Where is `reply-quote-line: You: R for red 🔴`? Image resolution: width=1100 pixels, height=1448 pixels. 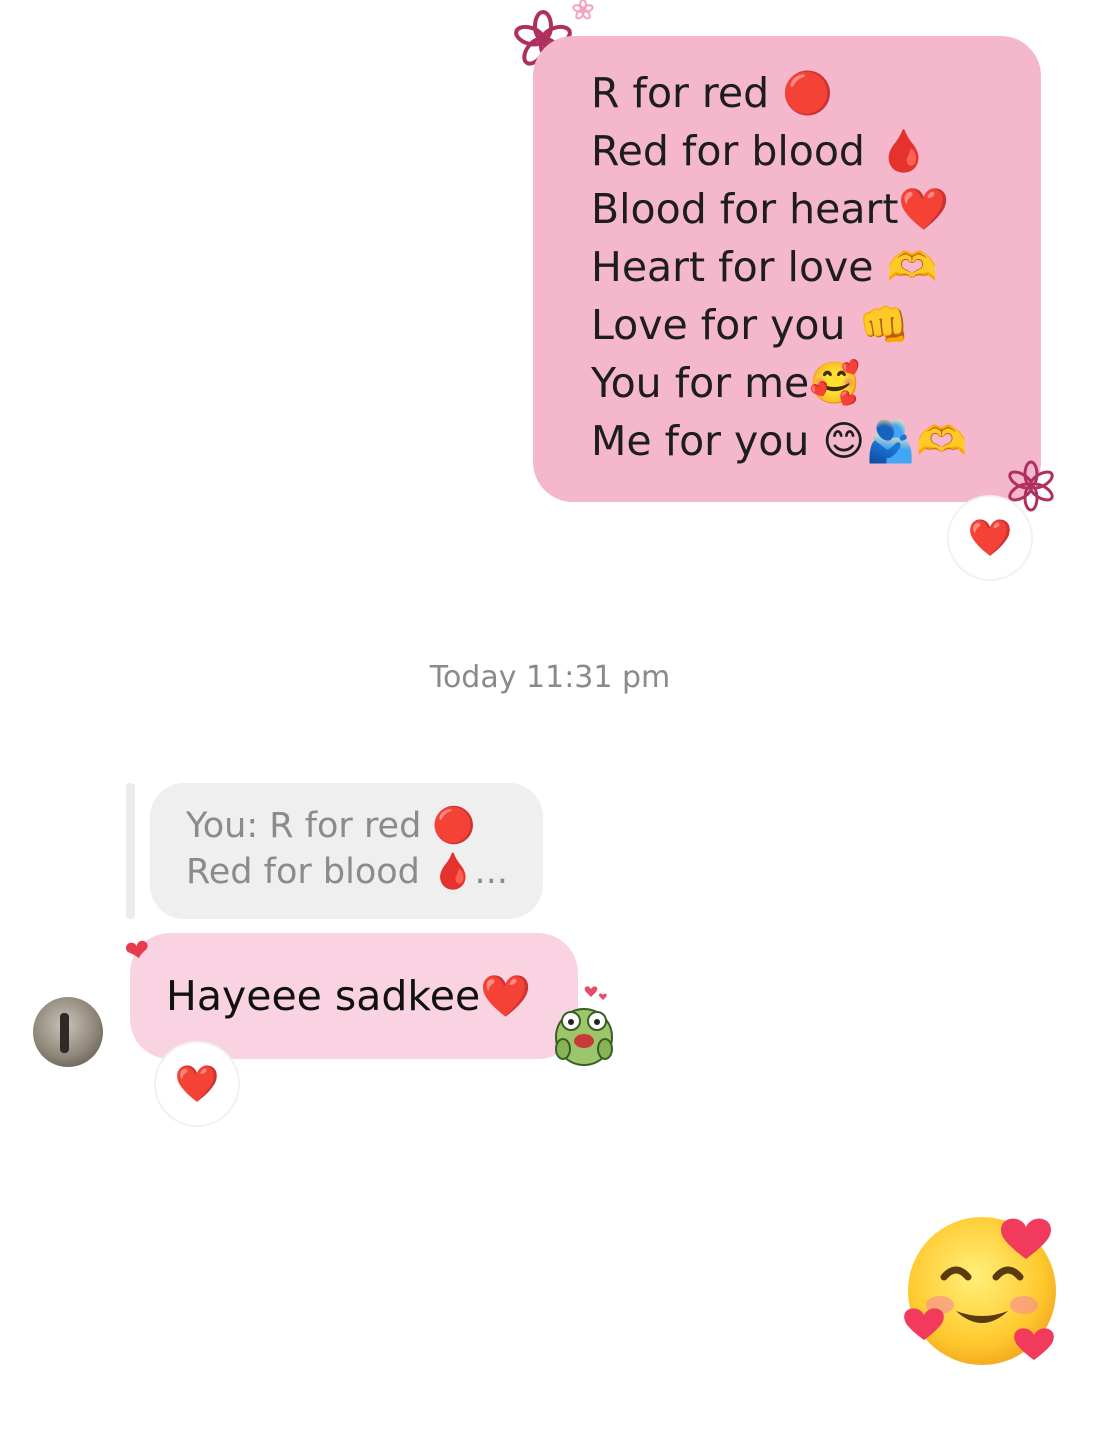
reply-quote-line: You: R for red 🔴 is located at coordinates (331, 826).